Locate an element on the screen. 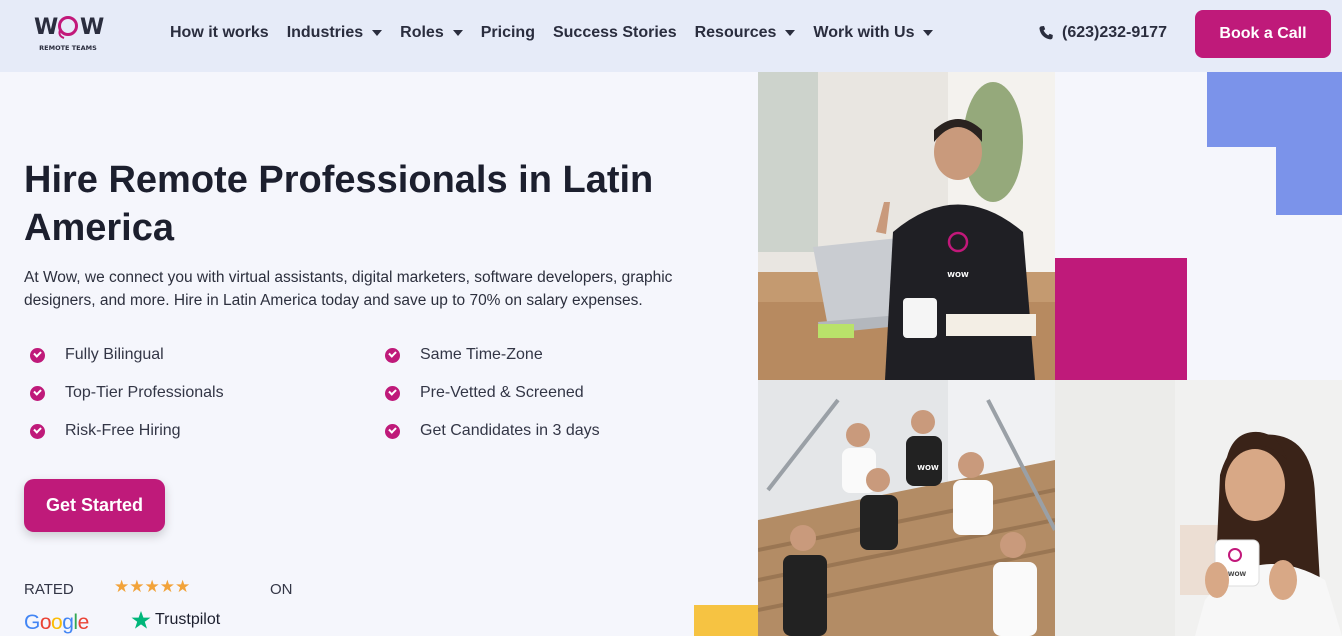  logo-subtext: REMOTE TEAMS is located at coordinates (68, 48).